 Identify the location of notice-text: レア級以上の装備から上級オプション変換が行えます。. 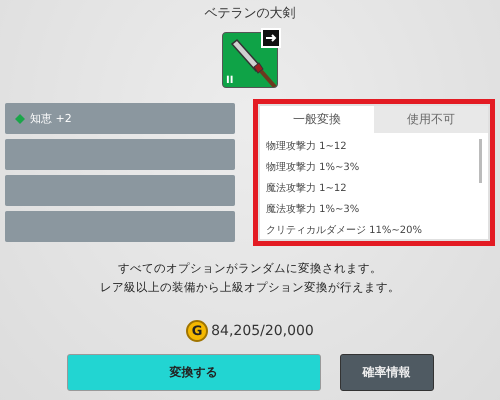
(250, 287).